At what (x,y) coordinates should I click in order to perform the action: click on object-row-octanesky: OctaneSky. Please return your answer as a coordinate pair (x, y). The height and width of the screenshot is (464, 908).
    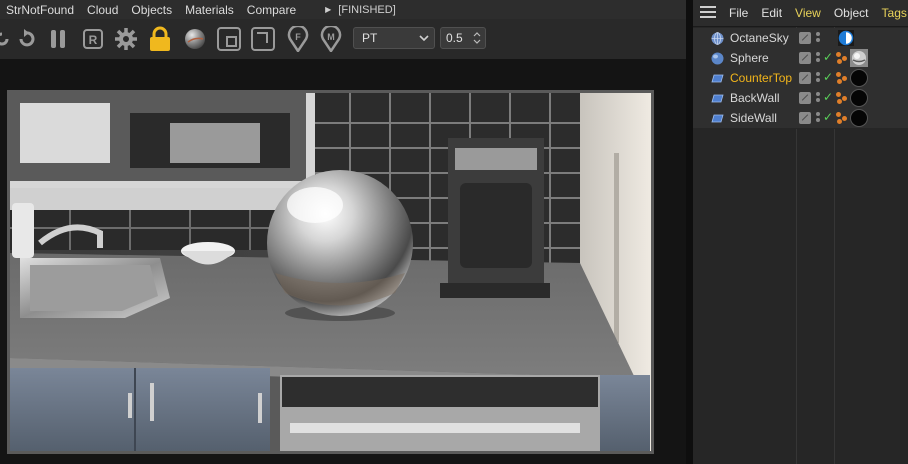
    Looking at the image, I should click on (800, 38).